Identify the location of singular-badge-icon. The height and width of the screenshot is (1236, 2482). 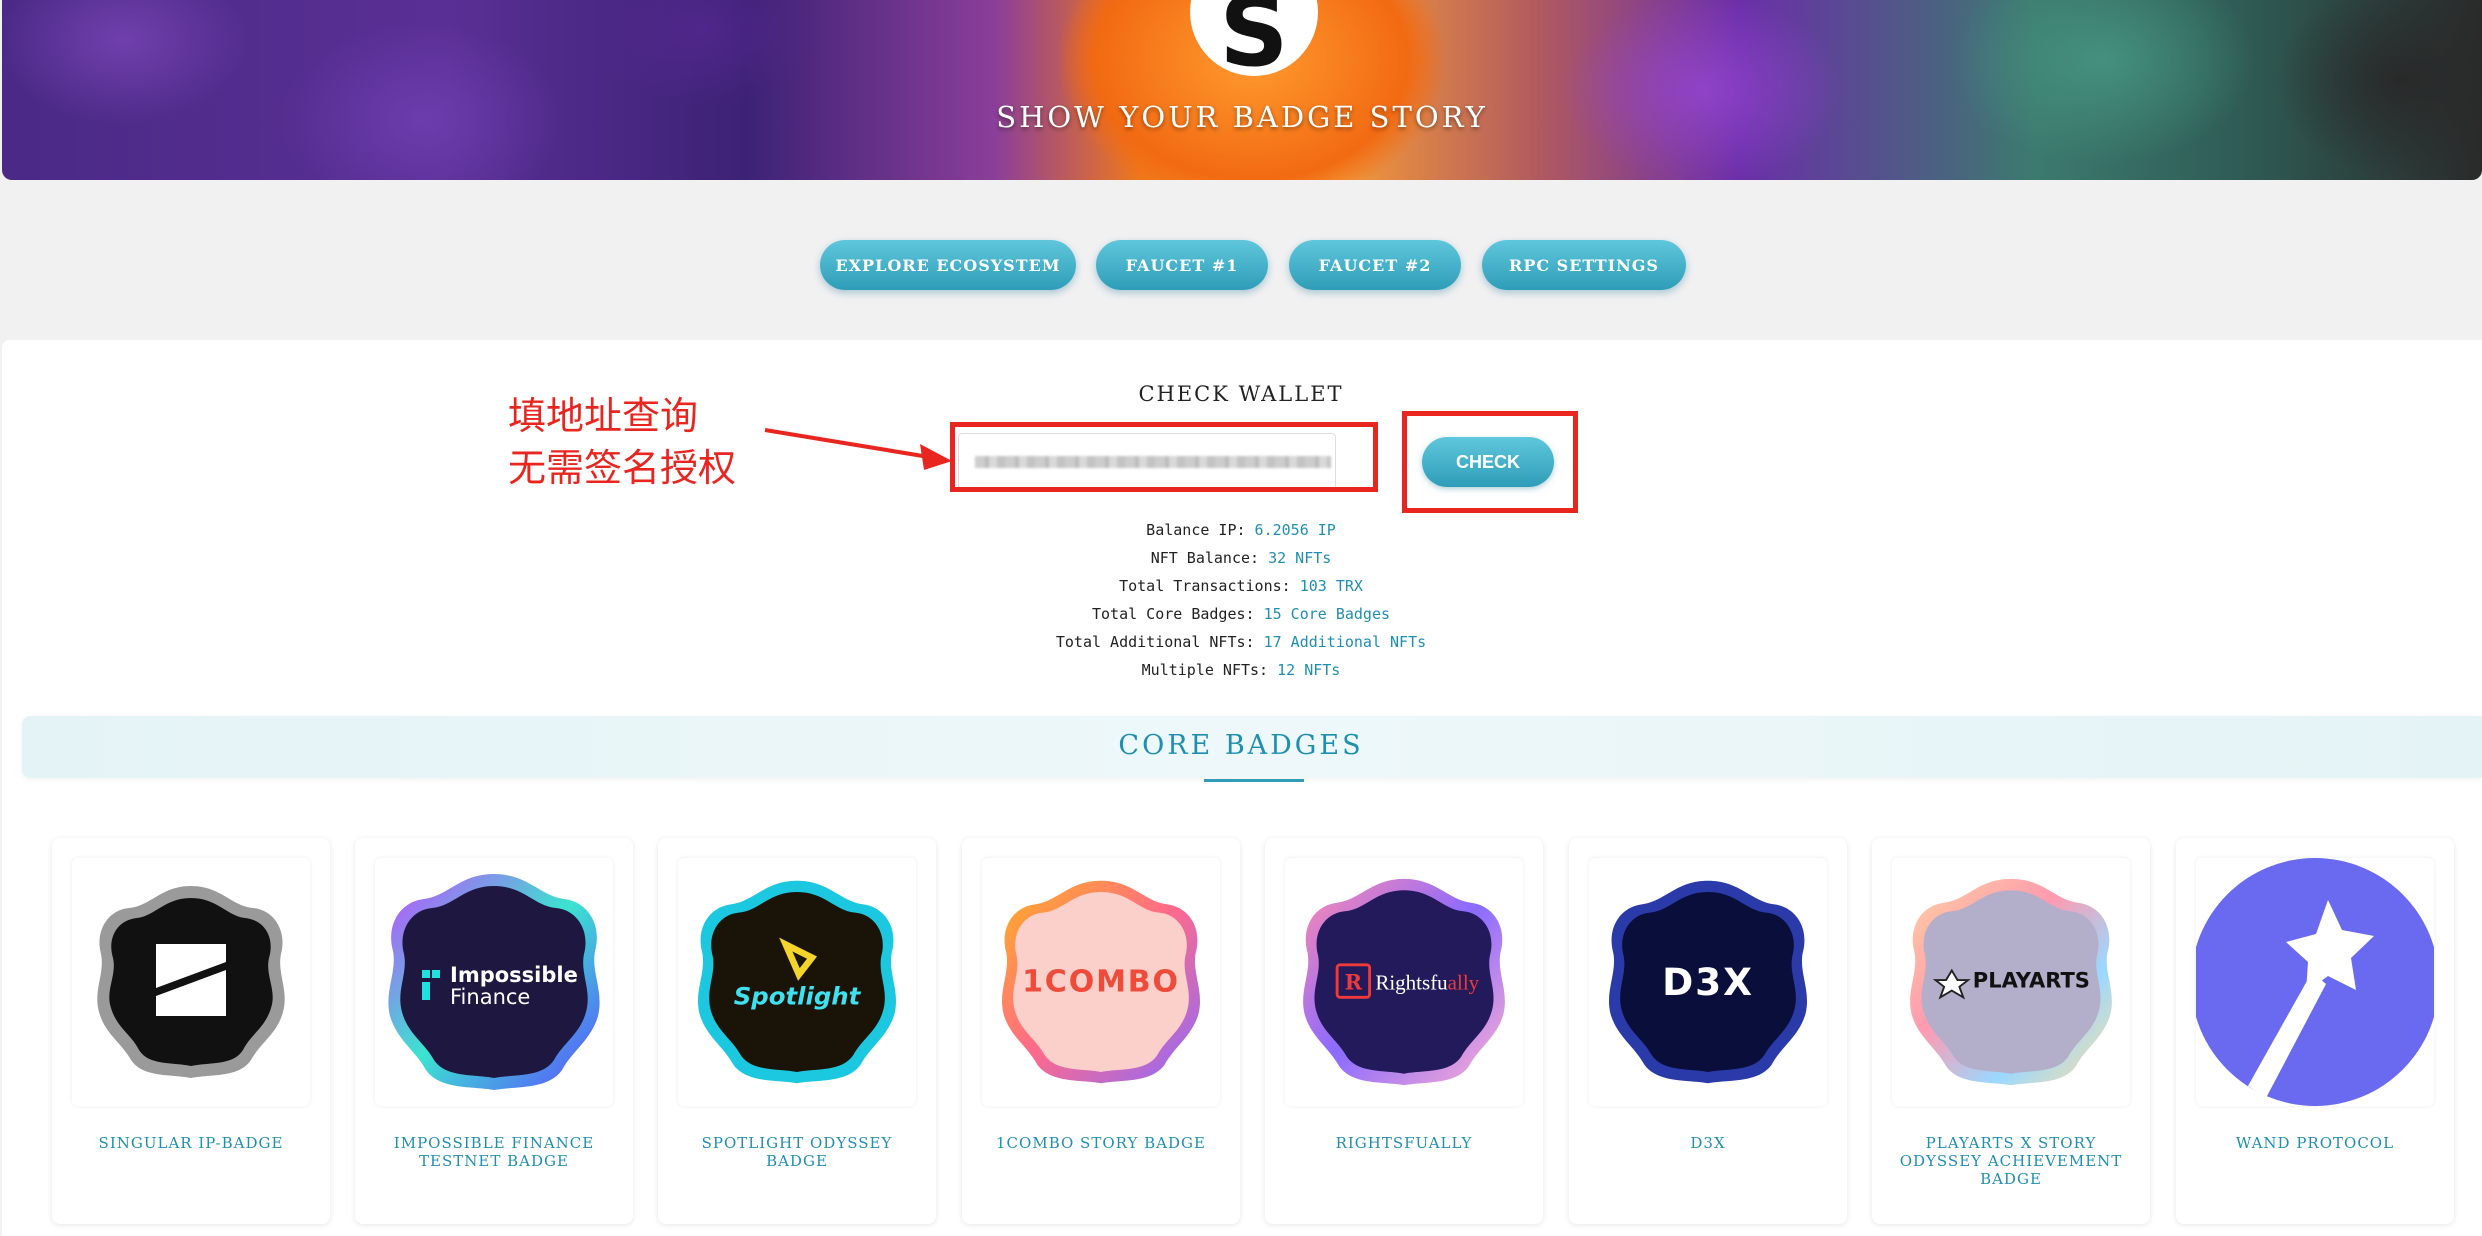
(191, 982).